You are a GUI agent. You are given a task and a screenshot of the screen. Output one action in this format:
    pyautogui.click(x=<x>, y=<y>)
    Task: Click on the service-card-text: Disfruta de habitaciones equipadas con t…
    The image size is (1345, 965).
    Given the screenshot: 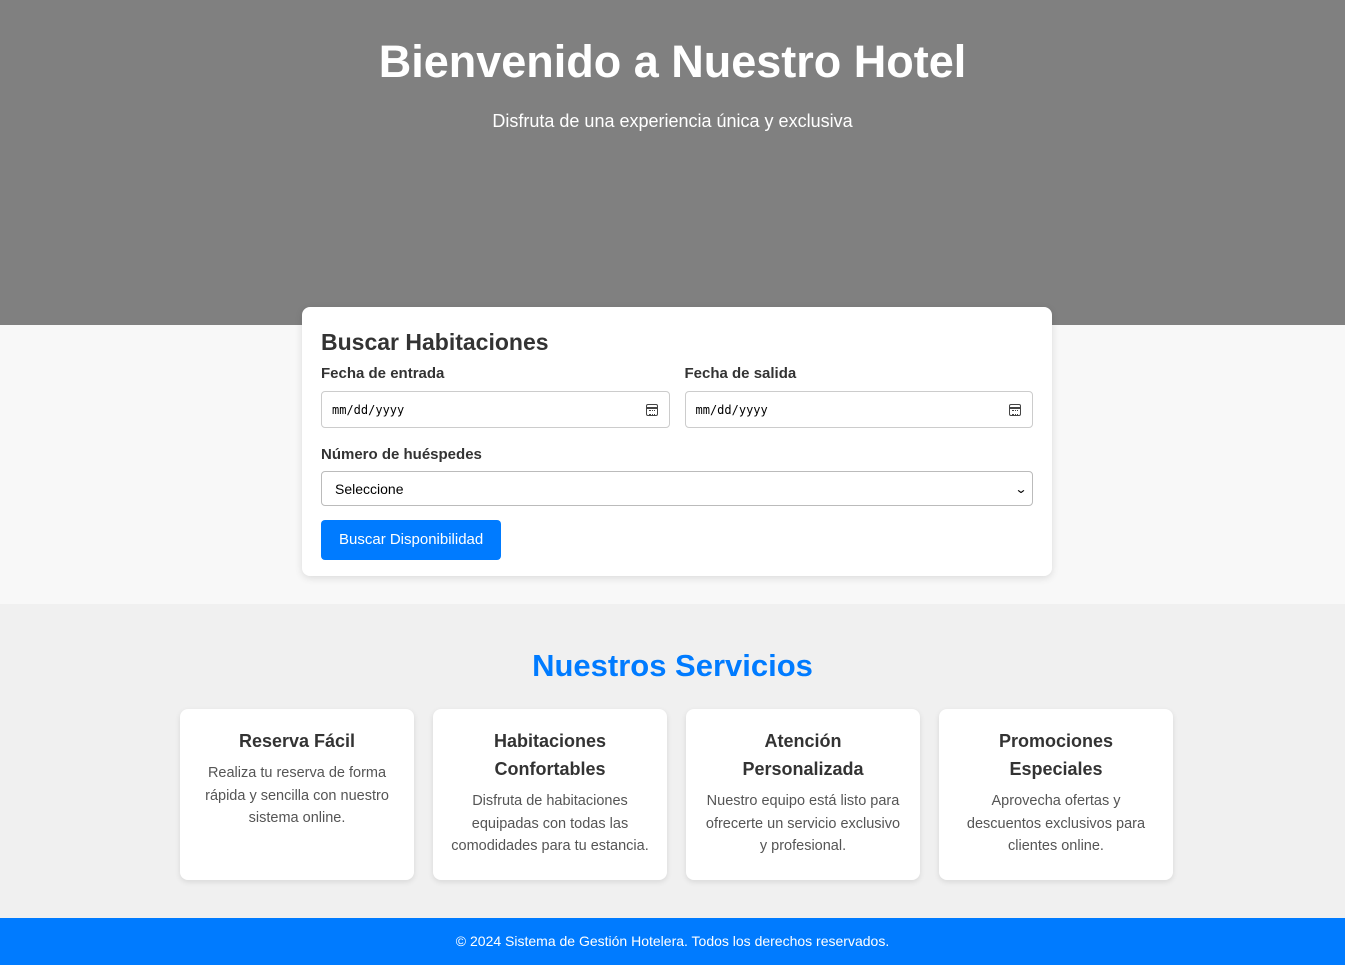 What is the action you would take?
    pyautogui.click(x=550, y=823)
    